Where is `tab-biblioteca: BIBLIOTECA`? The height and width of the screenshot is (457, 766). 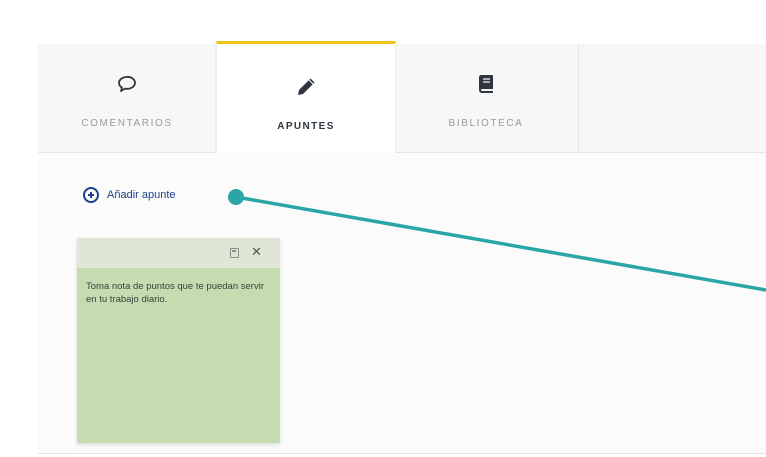 tab-biblioteca: BIBLIOTECA is located at coordinates (486, 98).